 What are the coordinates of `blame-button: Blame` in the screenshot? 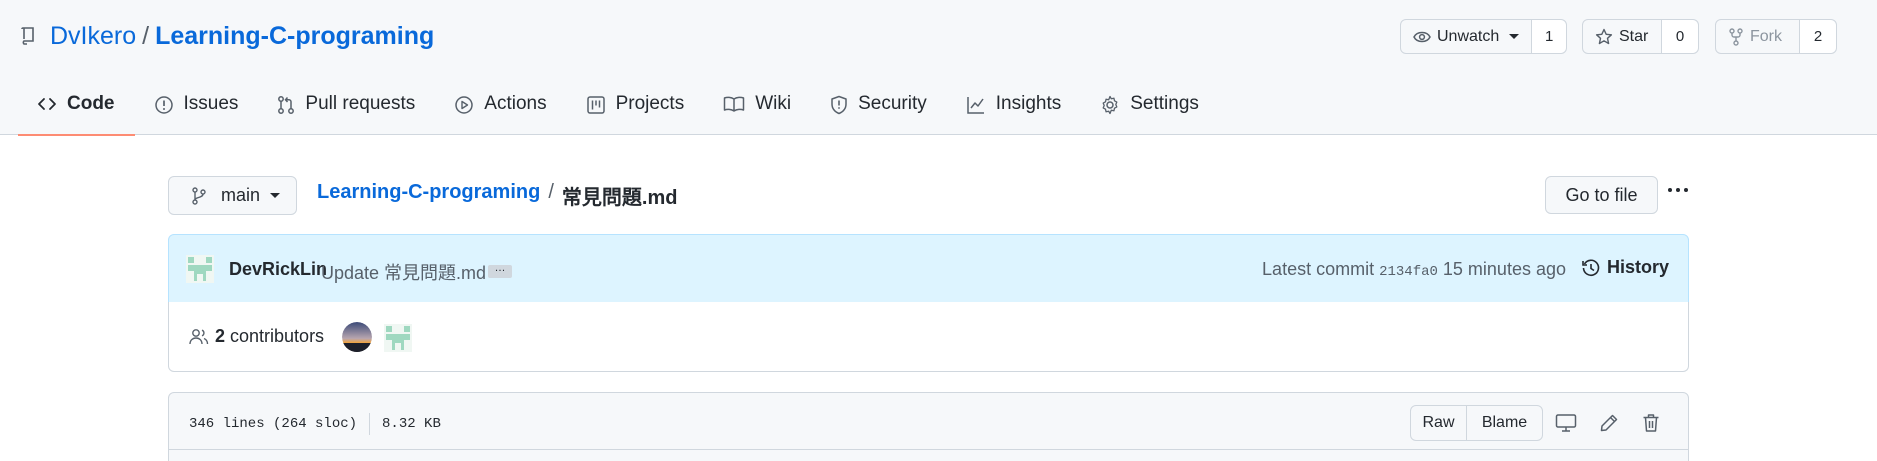 It's located at (1504, 423).